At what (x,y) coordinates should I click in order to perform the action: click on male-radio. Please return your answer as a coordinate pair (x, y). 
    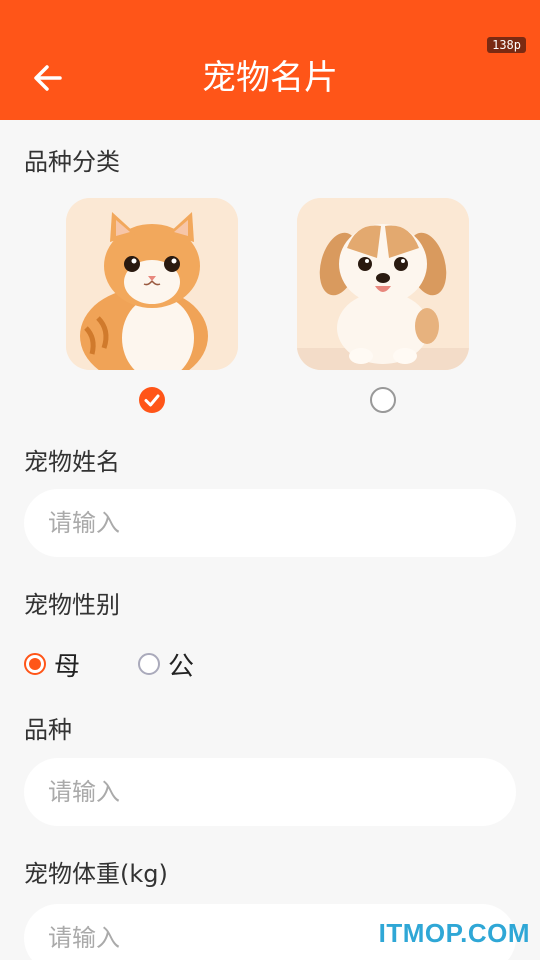
    Looking at the image, I should click on (149, 664).